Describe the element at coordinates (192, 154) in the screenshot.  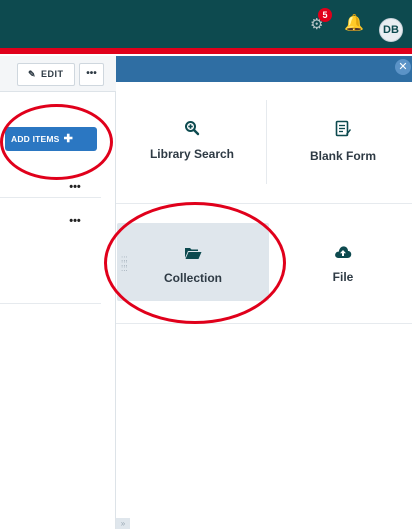
I see `library-search-label: Library Search` at that location.